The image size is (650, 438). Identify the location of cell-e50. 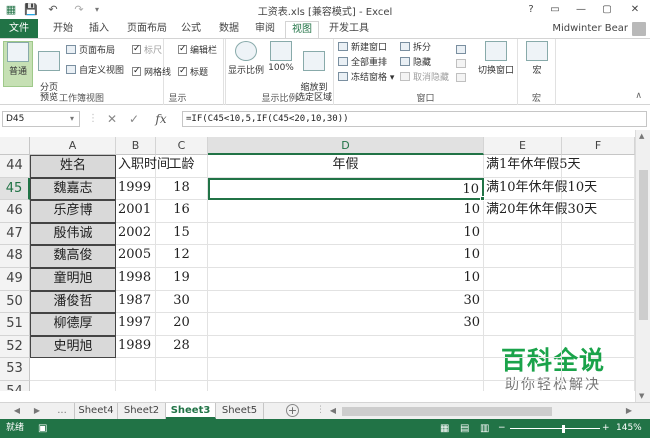
(523, 302).